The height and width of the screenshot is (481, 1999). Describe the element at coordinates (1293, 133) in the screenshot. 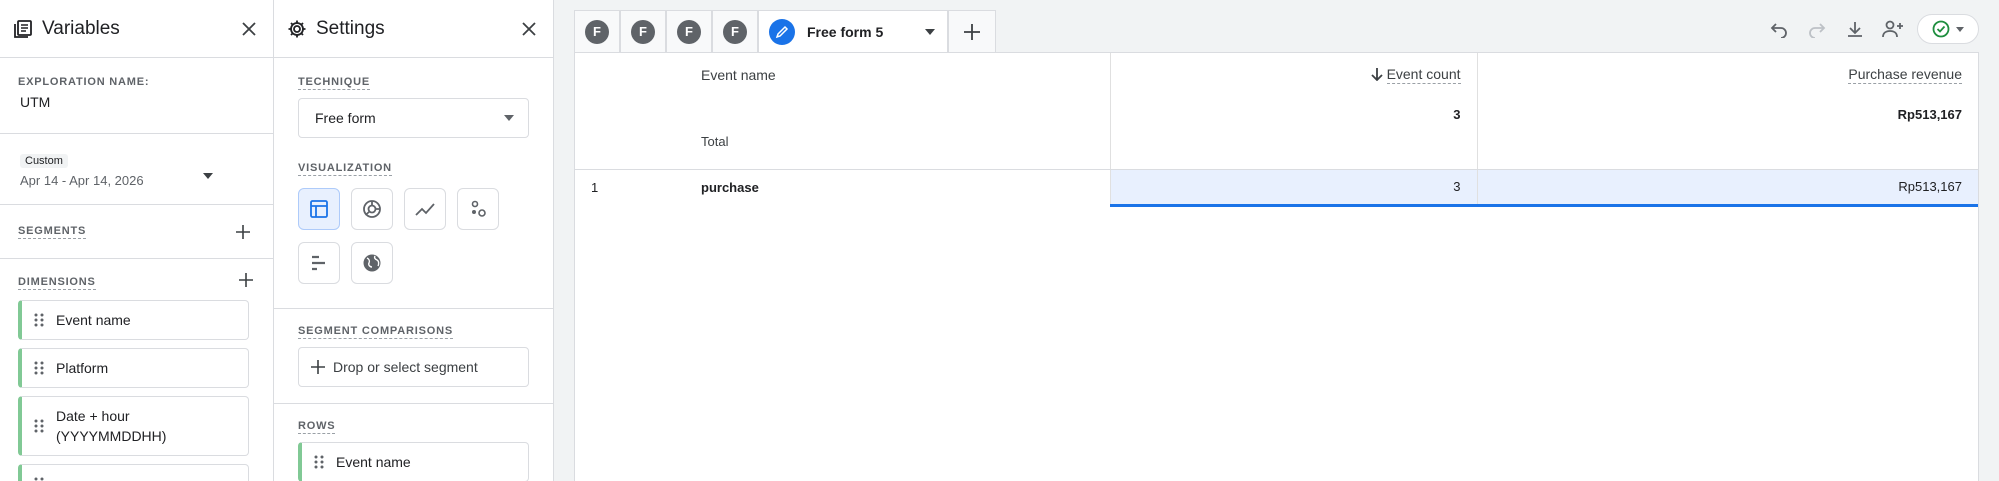

I see `totals-event-count: 3` at that location.